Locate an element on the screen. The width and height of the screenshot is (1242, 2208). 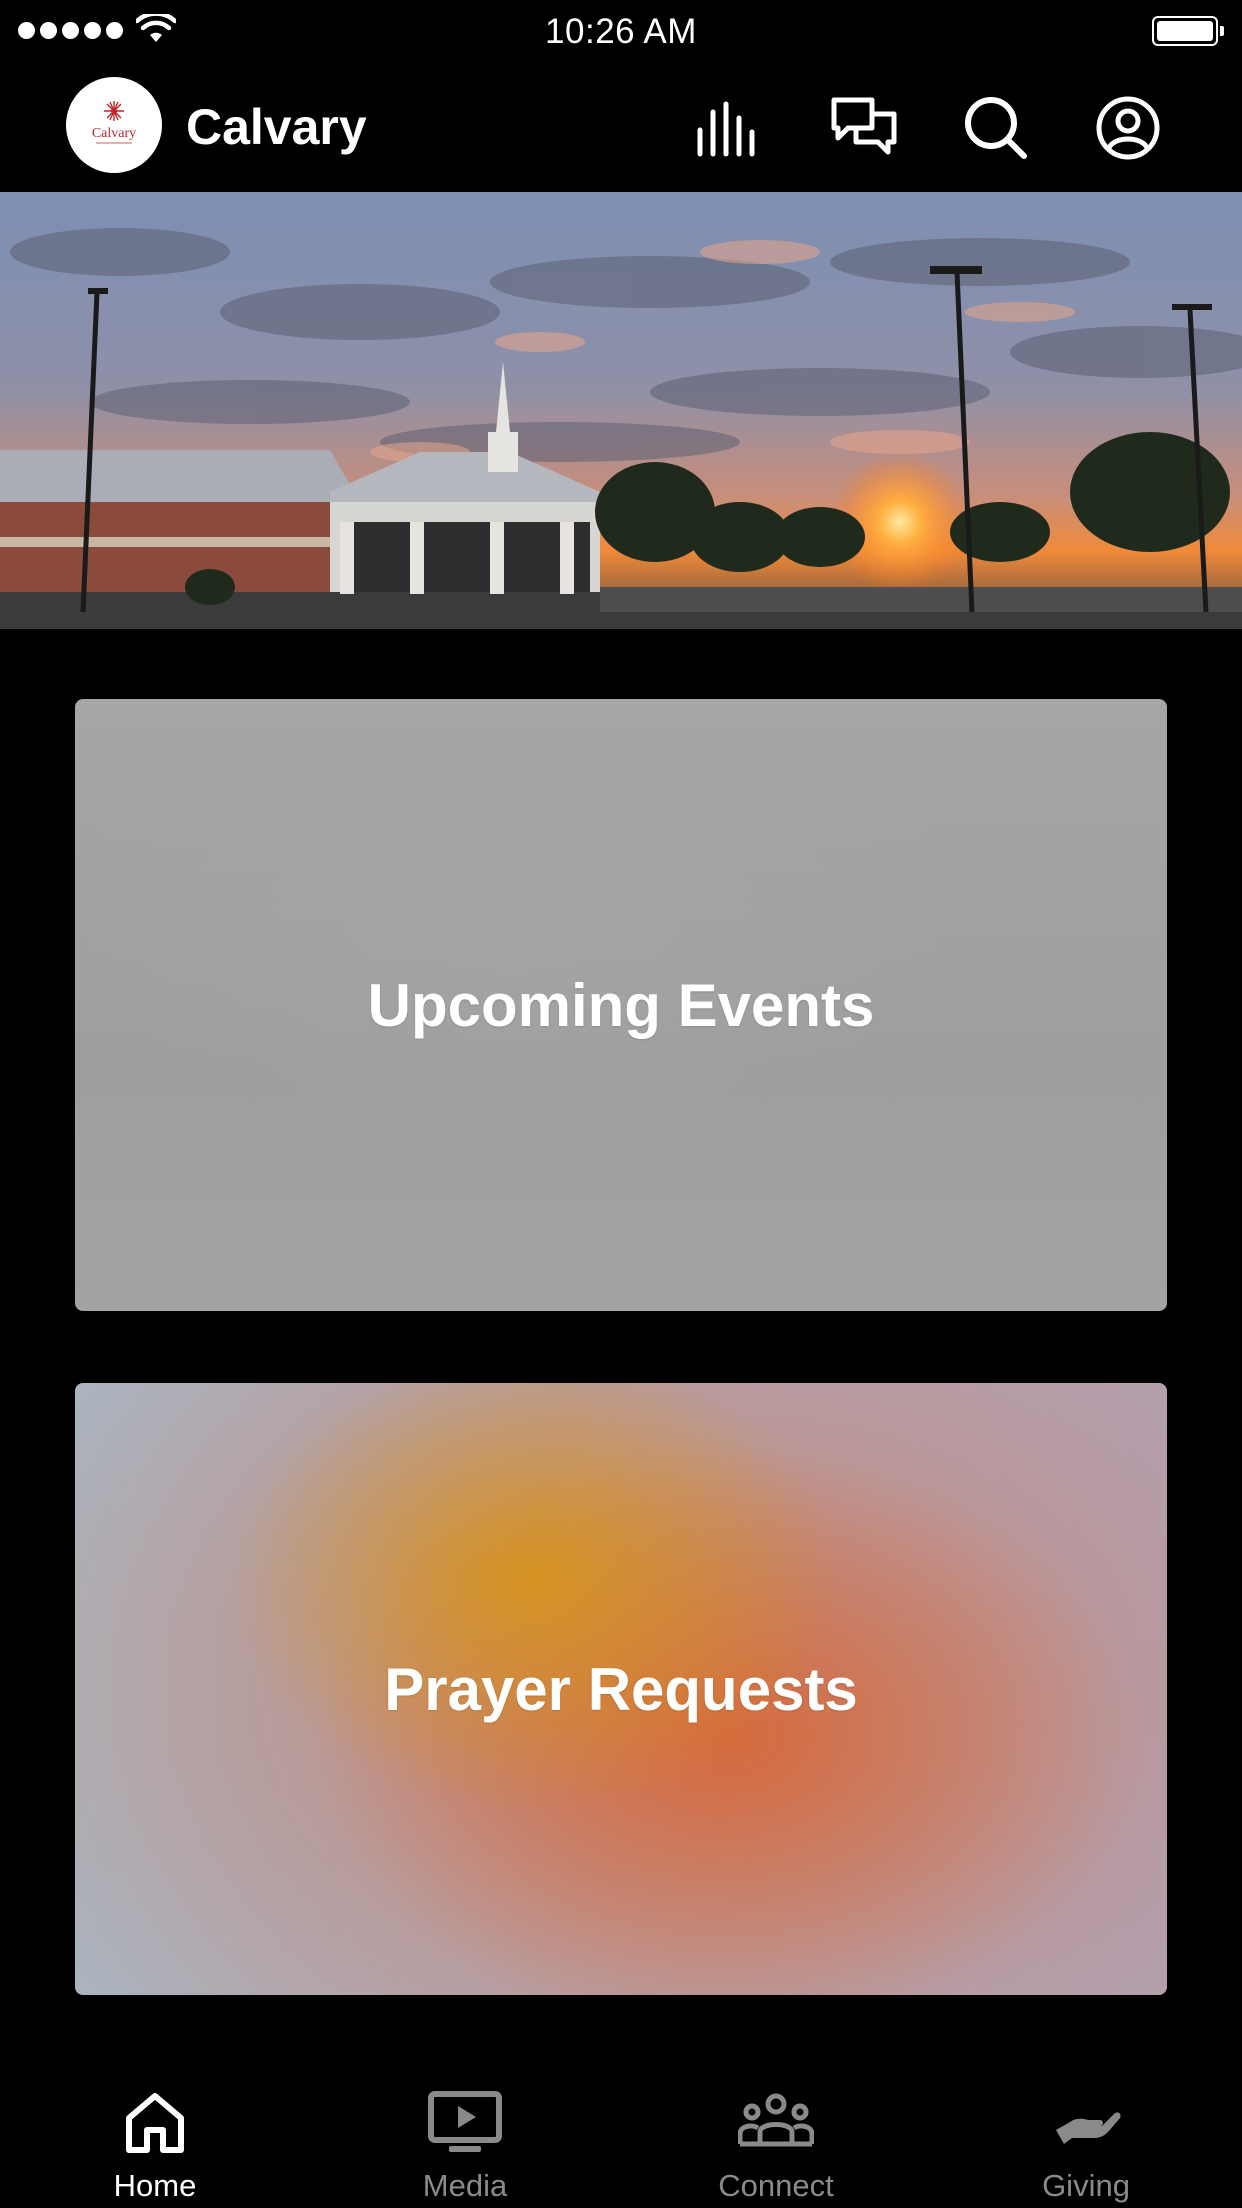
tv-play-icon is located at coordinates (465, 2122).